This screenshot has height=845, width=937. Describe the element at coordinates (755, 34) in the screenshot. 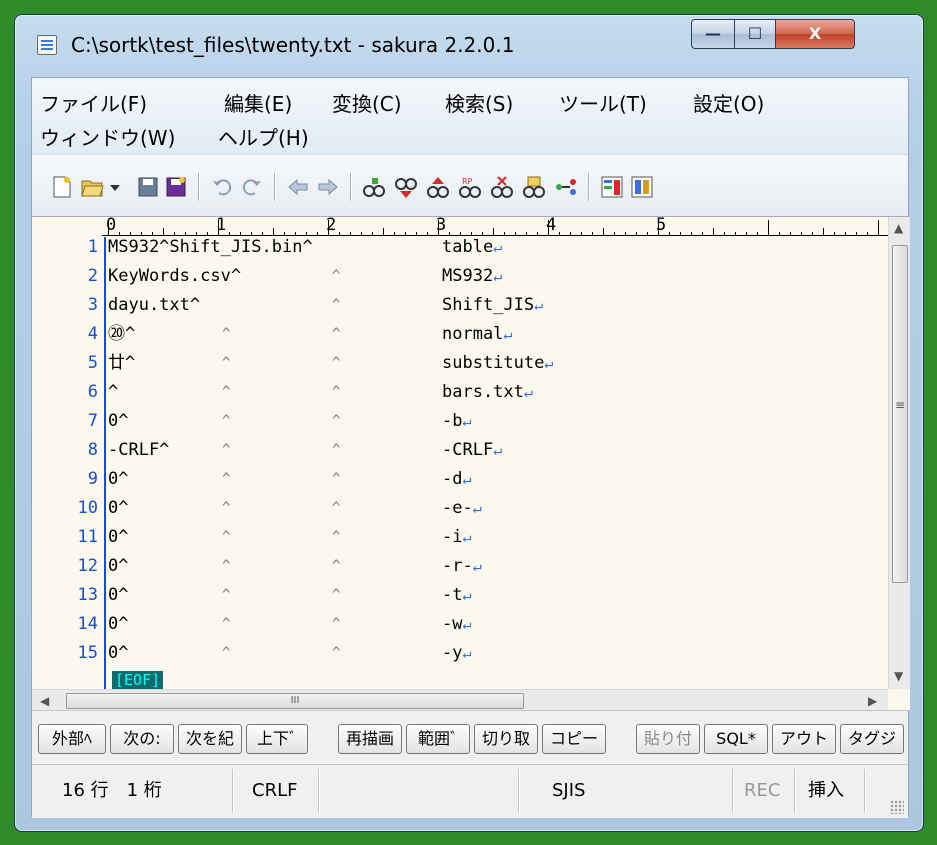

I see `maximize-button: ☐` at that location.